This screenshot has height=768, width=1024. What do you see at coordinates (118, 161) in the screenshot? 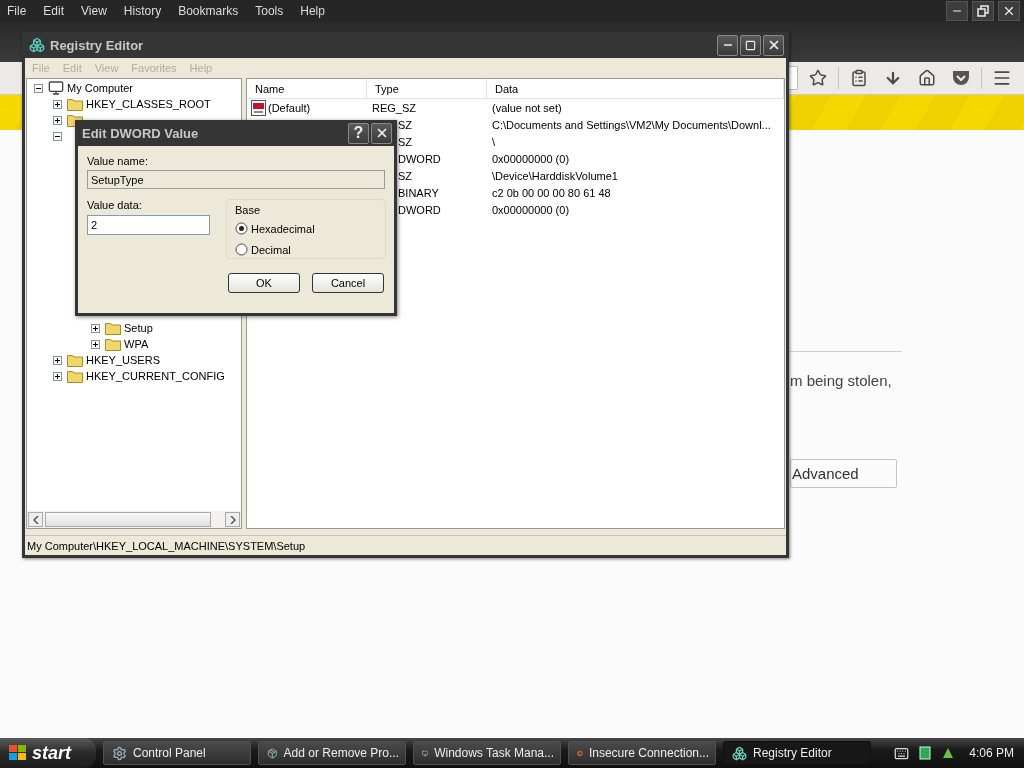
I see `field-label: Value name:` at bounding box center [118, 161].